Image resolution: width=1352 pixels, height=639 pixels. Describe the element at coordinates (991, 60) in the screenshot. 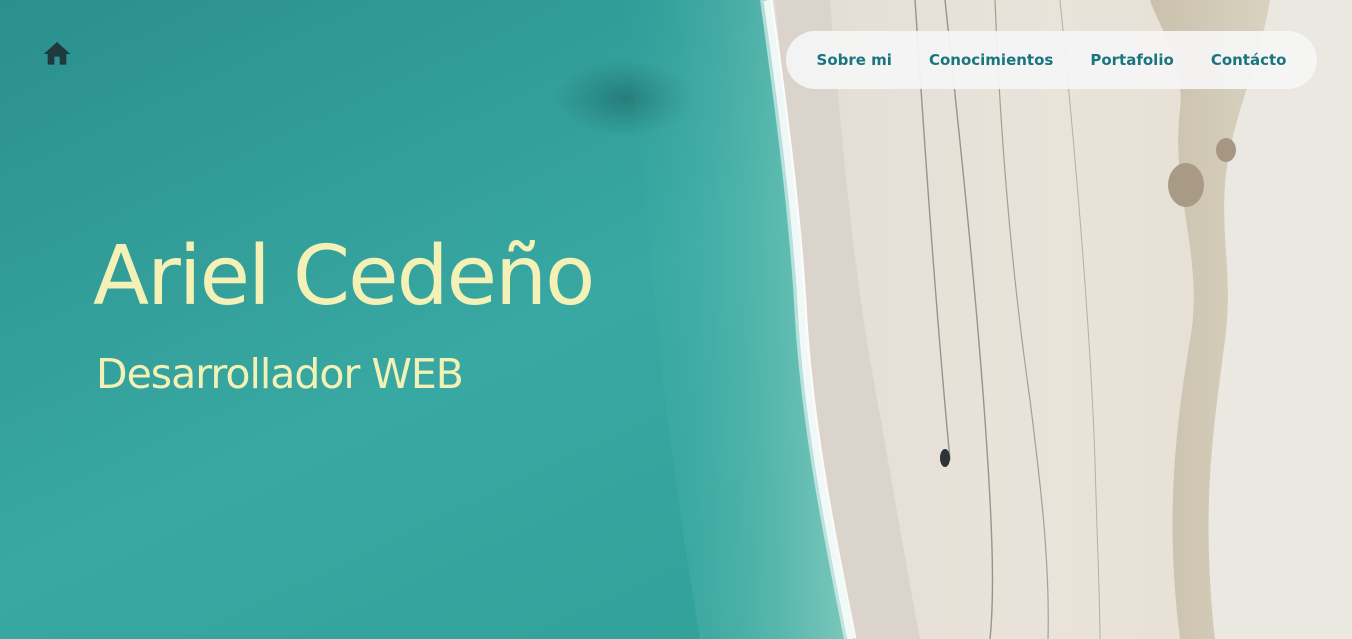

I see `nav-item-conocimientos: Conocimientos` at that location.